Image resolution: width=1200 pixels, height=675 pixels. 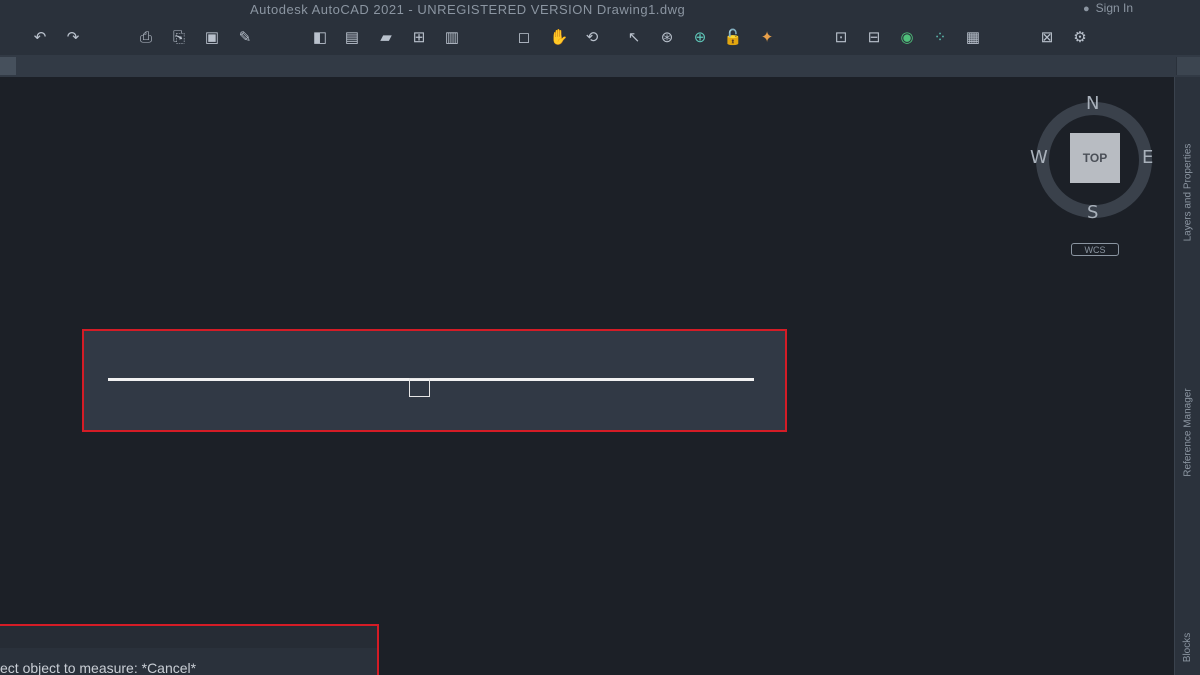 I want to click on blocks-tab-label: Blocks, so click(x=1188, y=647).